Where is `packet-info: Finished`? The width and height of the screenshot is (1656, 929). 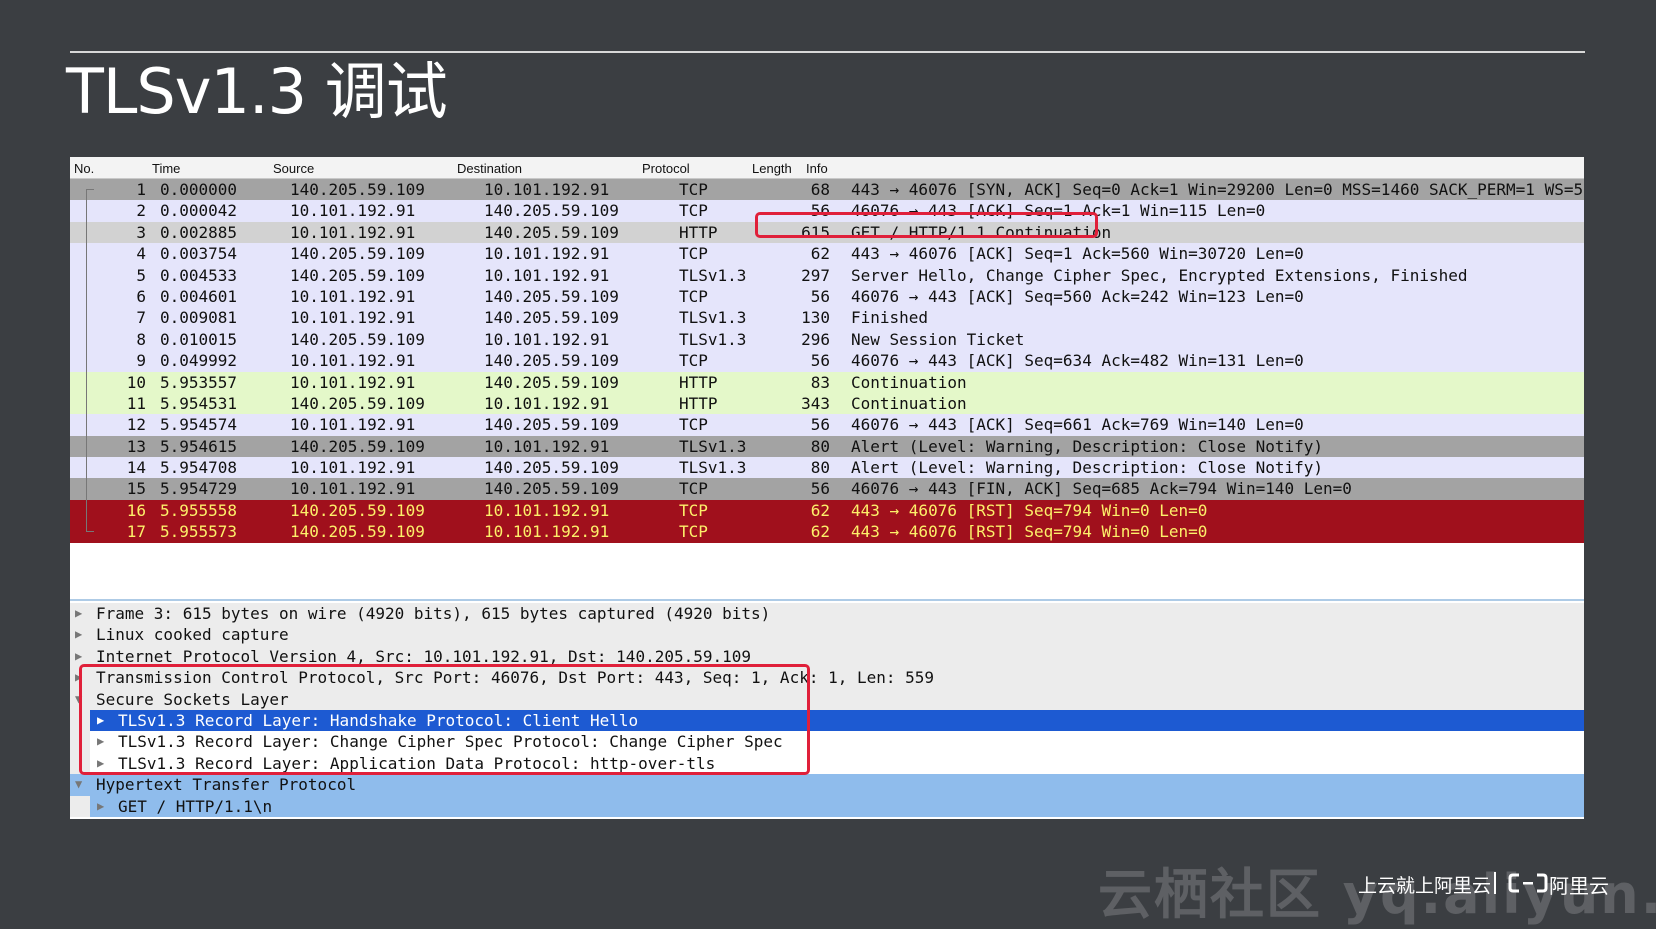 packet-info: Finished is located at coordinates (890, 318).